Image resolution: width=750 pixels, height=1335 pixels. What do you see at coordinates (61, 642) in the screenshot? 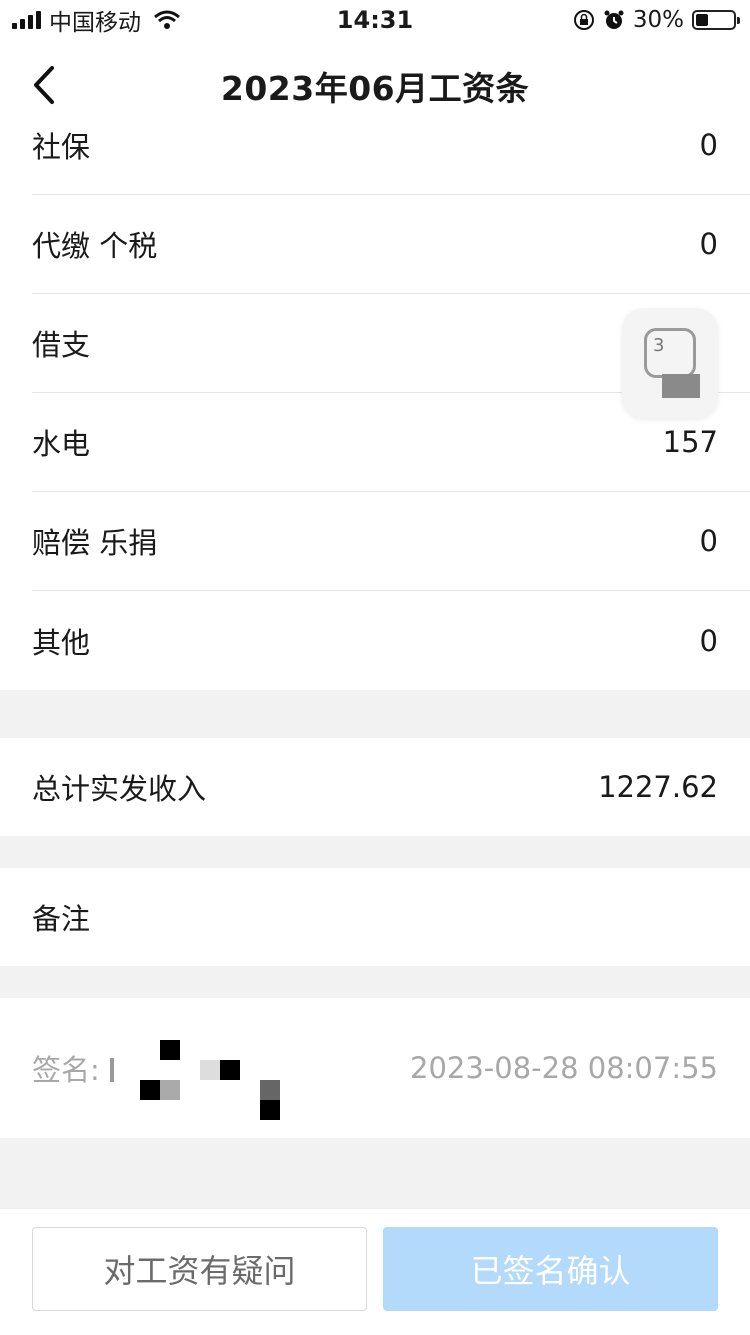
I see `item-label: 其他` at bounding box center [61, 642].